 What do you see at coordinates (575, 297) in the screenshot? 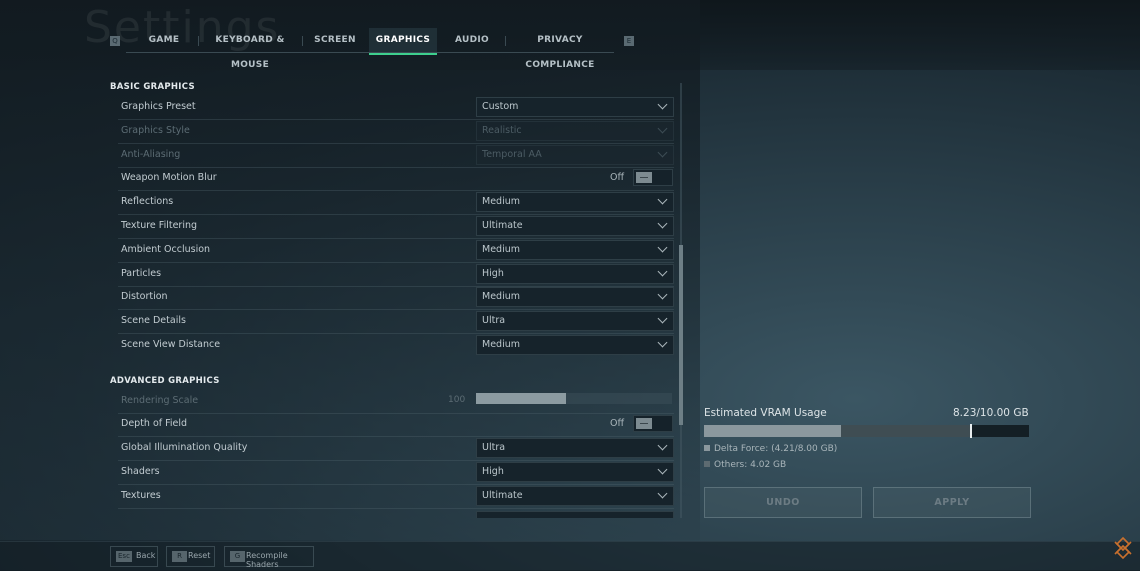
I see `distortion-dropdown: Medium` at bounding box center [575, 297].